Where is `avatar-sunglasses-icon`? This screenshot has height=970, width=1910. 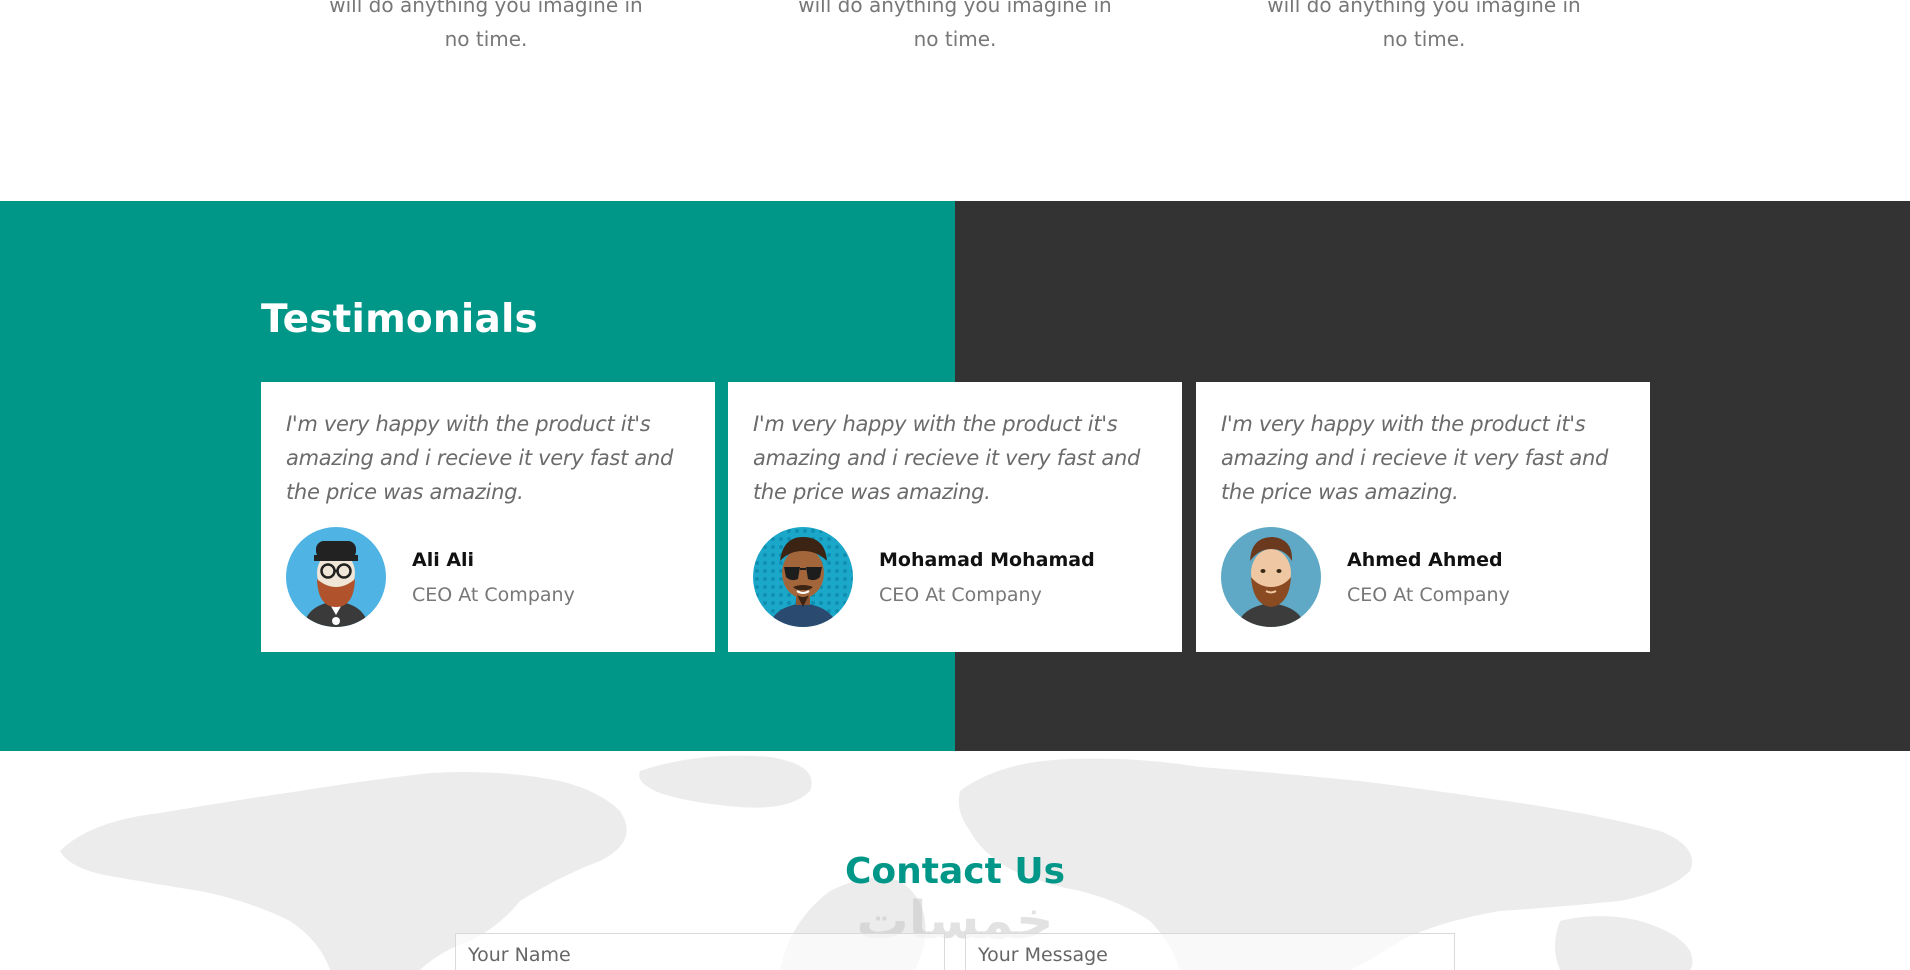
avatar-sunglasses-icon is located at coordinates (803, 577).